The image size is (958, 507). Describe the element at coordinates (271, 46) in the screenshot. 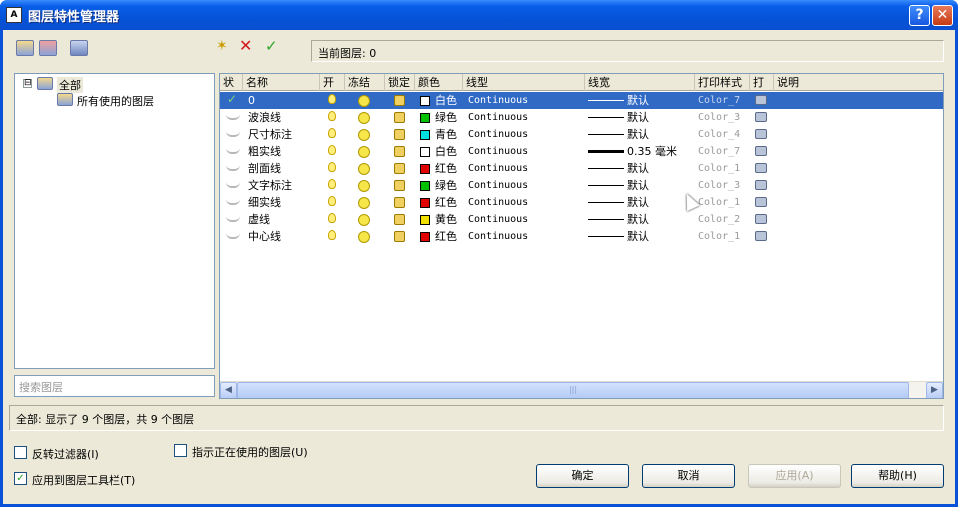

I see `set-current-icon: ✓` at that location.